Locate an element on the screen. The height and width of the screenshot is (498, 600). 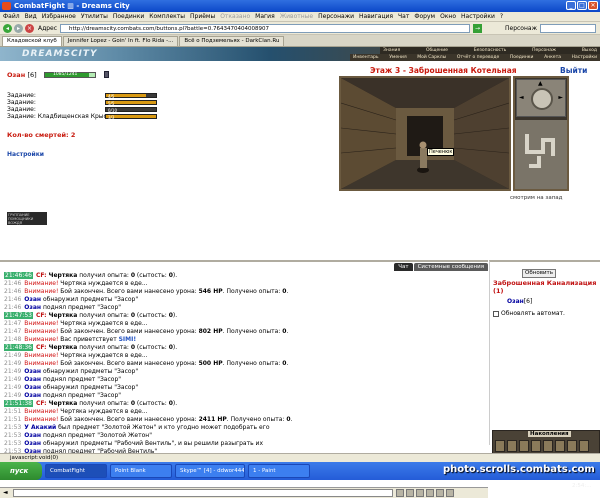
log-time: 21:47:53 is located at coordinates (18, 315).